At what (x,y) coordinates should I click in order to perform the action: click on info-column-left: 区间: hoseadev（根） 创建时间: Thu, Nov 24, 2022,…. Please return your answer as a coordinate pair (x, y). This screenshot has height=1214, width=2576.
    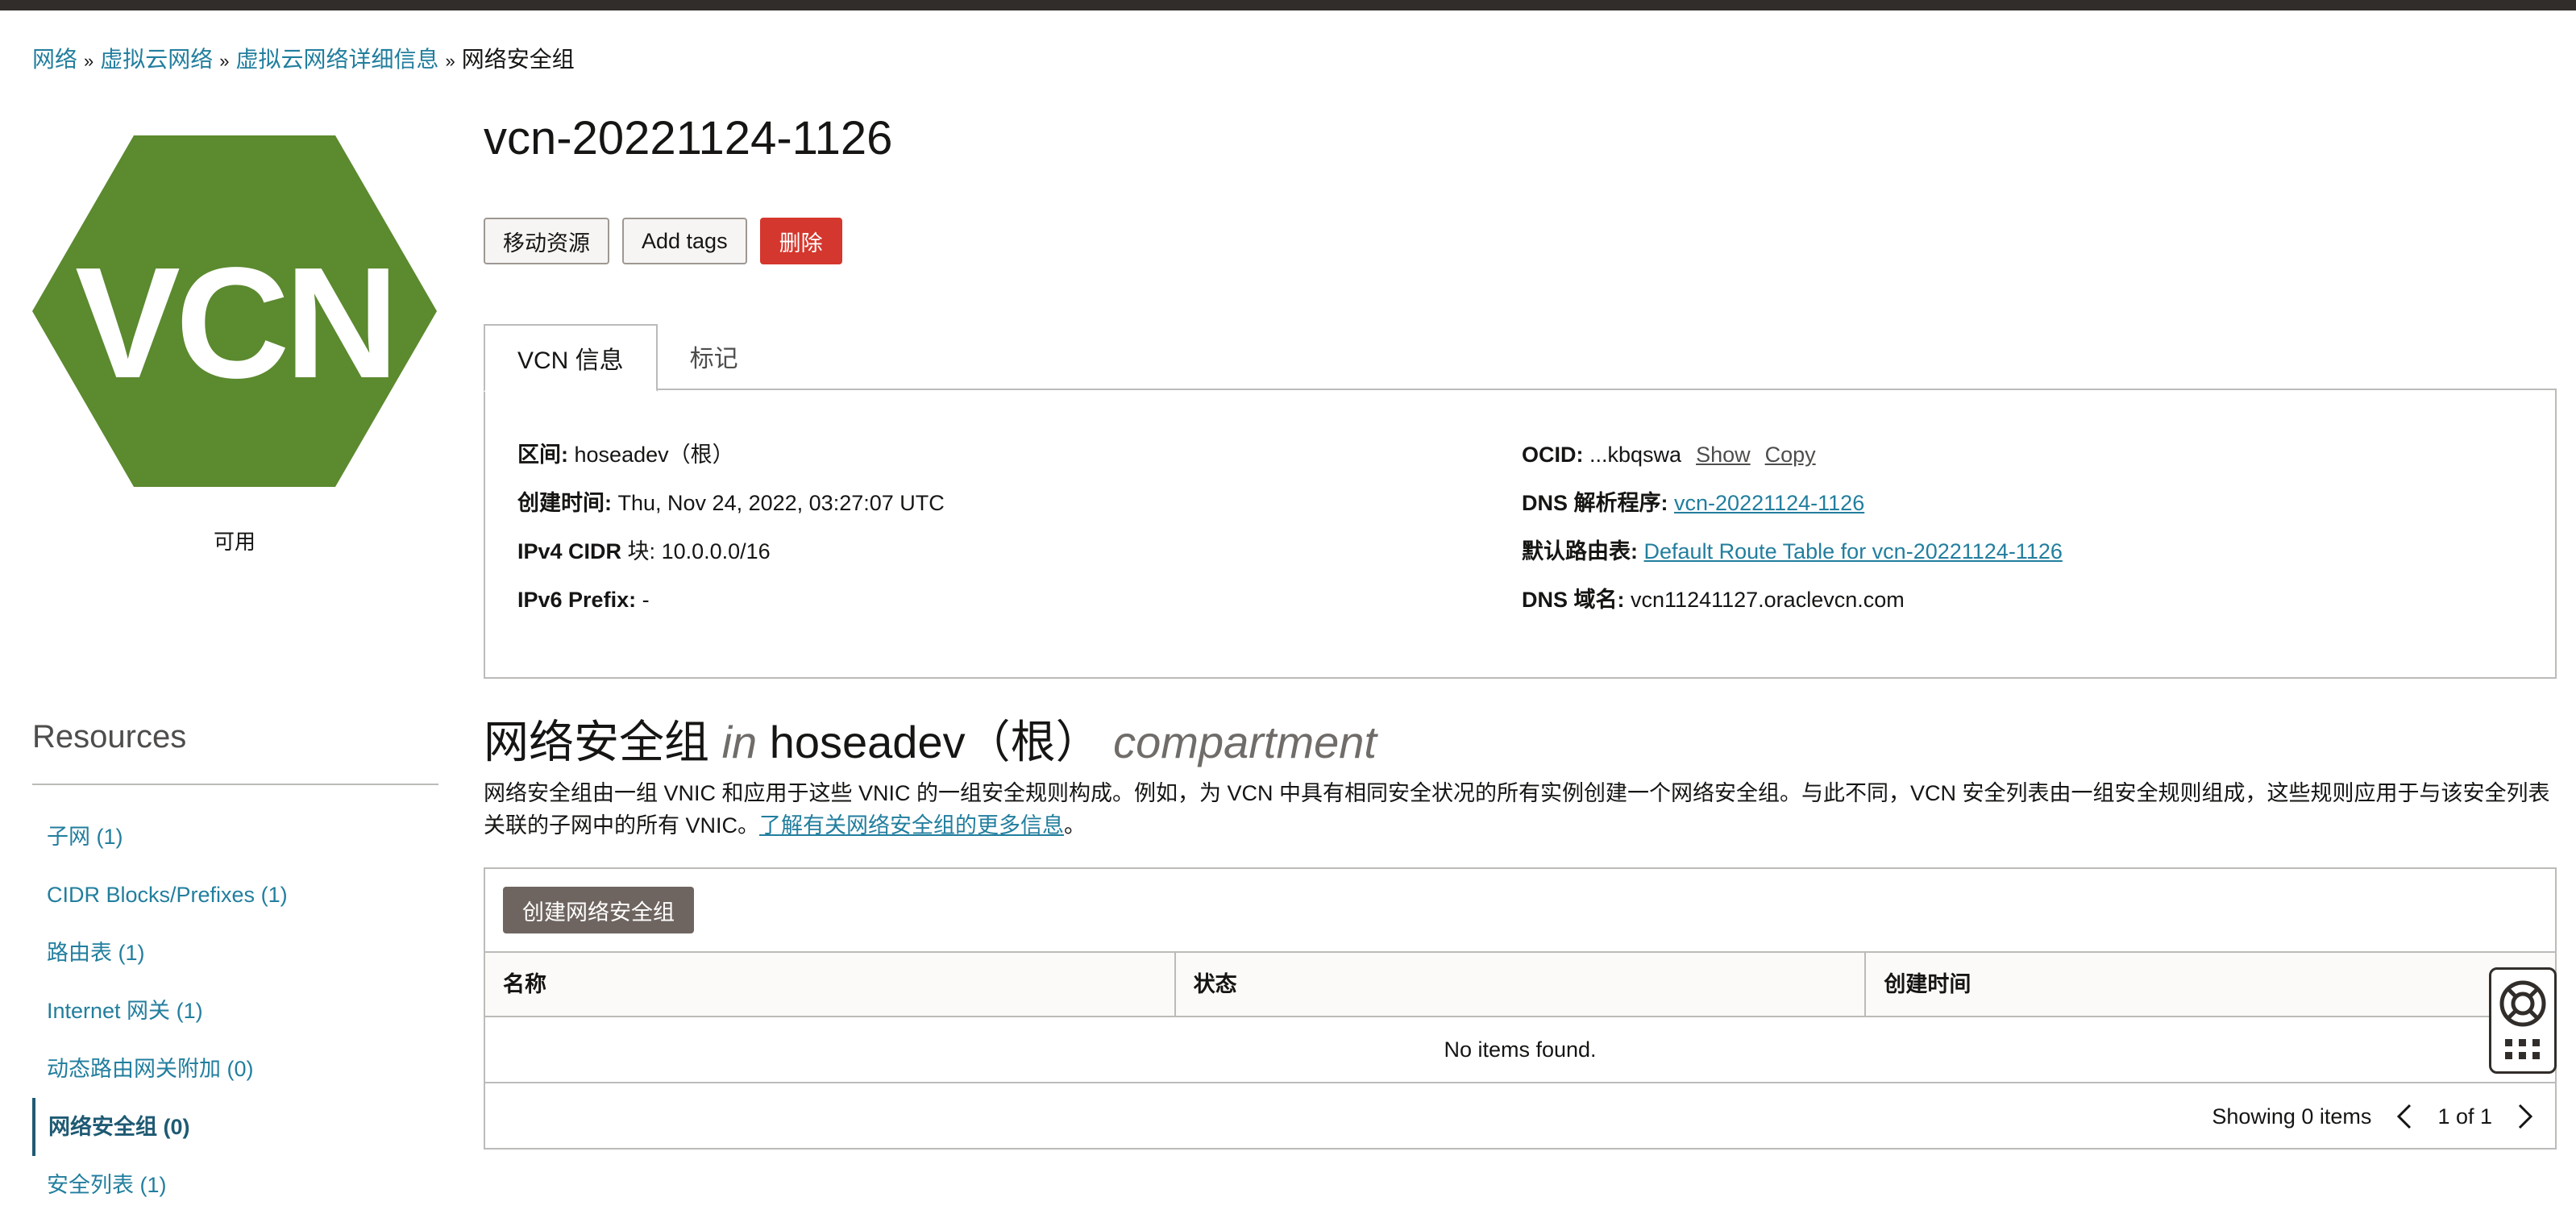
    Looking at the image, I should click on (731, 527).